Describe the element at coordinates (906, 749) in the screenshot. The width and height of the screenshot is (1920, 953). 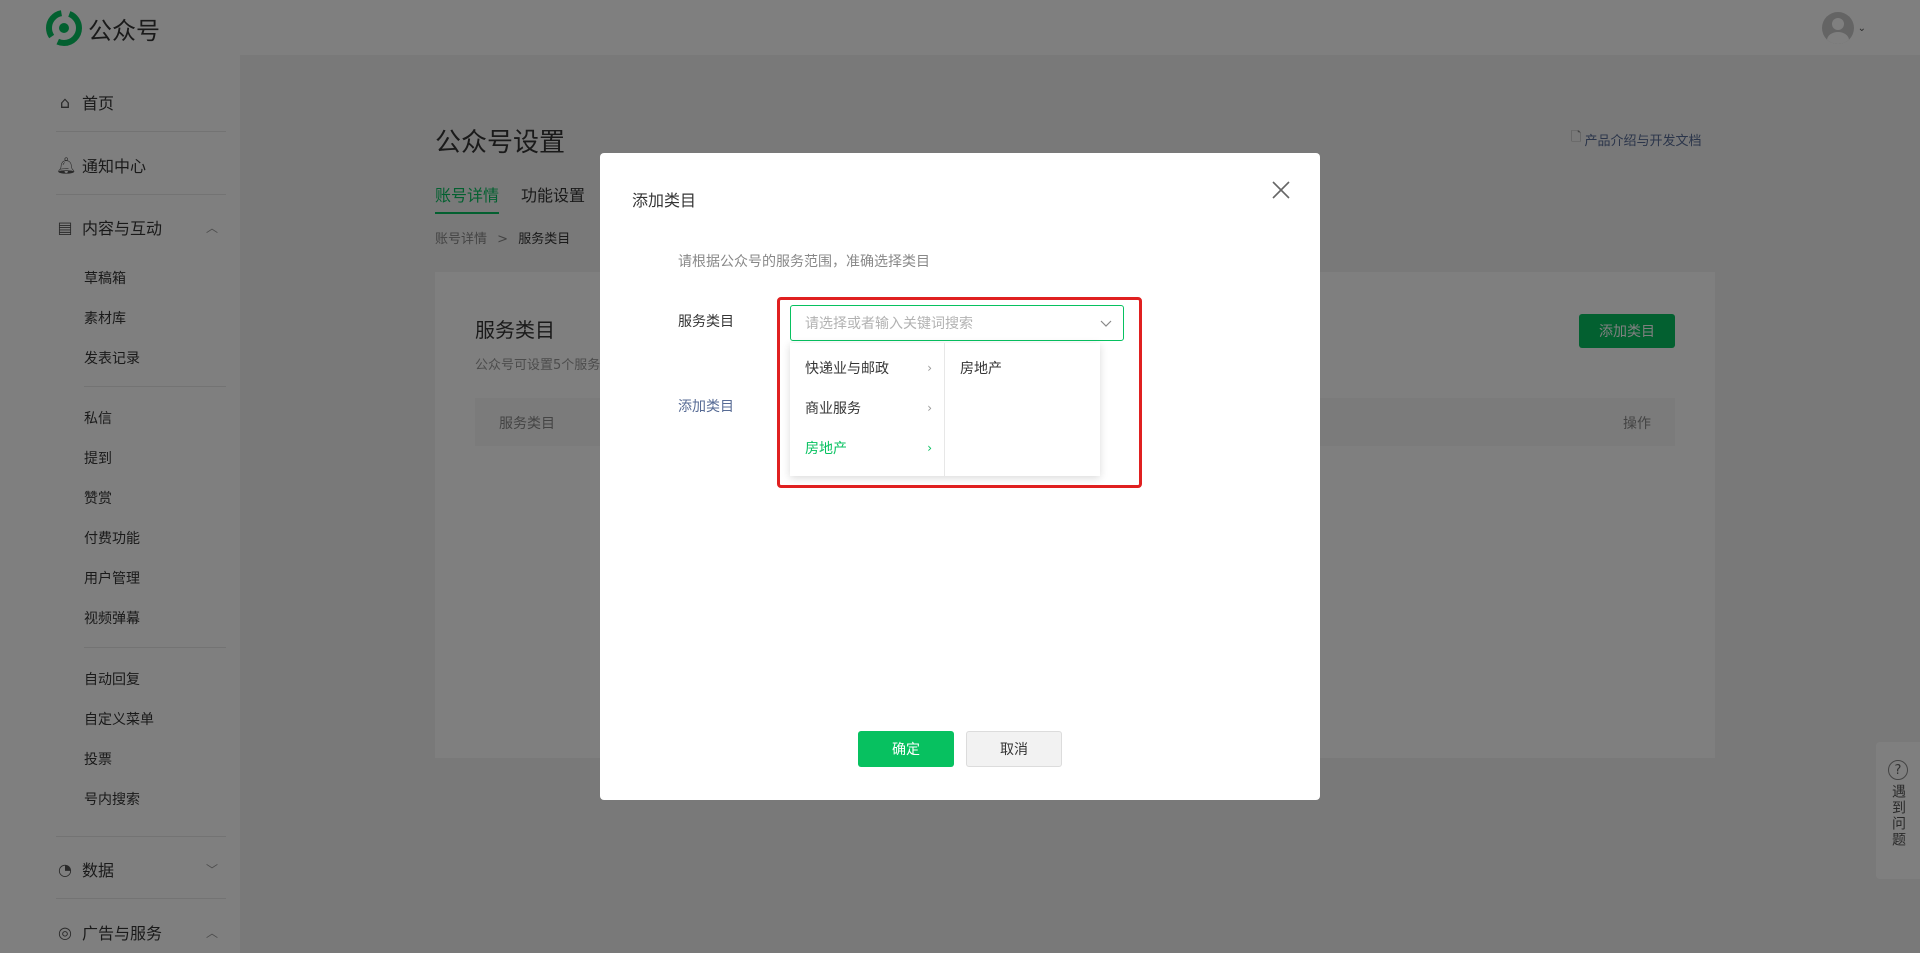
I see `confirm-button: 确定` at that location.